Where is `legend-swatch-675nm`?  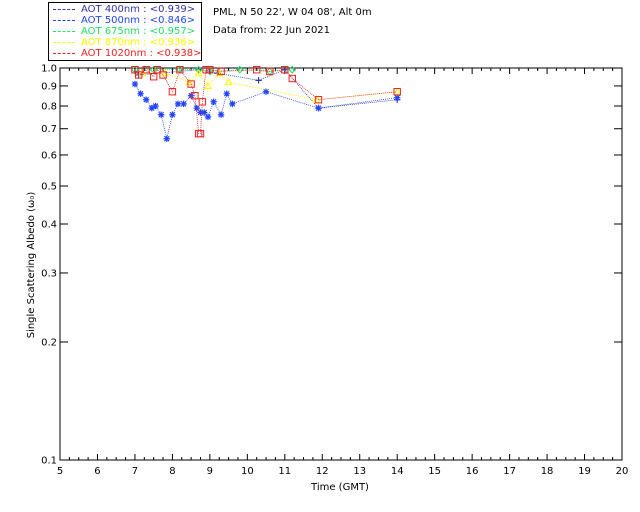 legend-swatch-675nm is located at coordinates (64, 31).